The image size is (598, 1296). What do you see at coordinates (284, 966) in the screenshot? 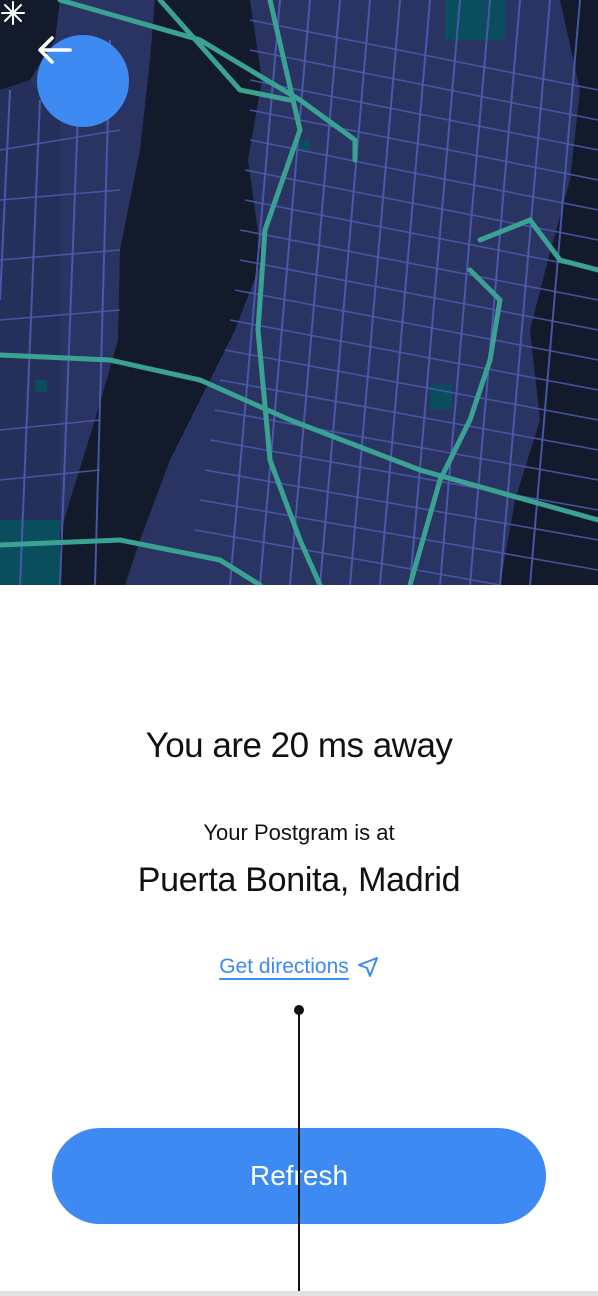
I see `get-directions-label: Get directions` at bounding box center [284, 966].